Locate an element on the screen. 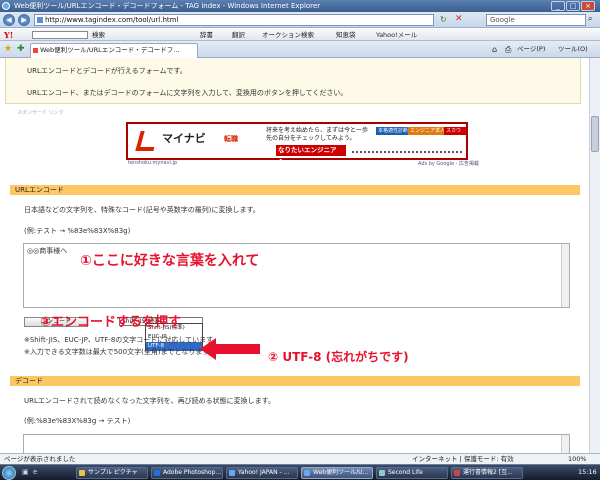  refresh-icon: ↻ is located at coordinates (443, 19).